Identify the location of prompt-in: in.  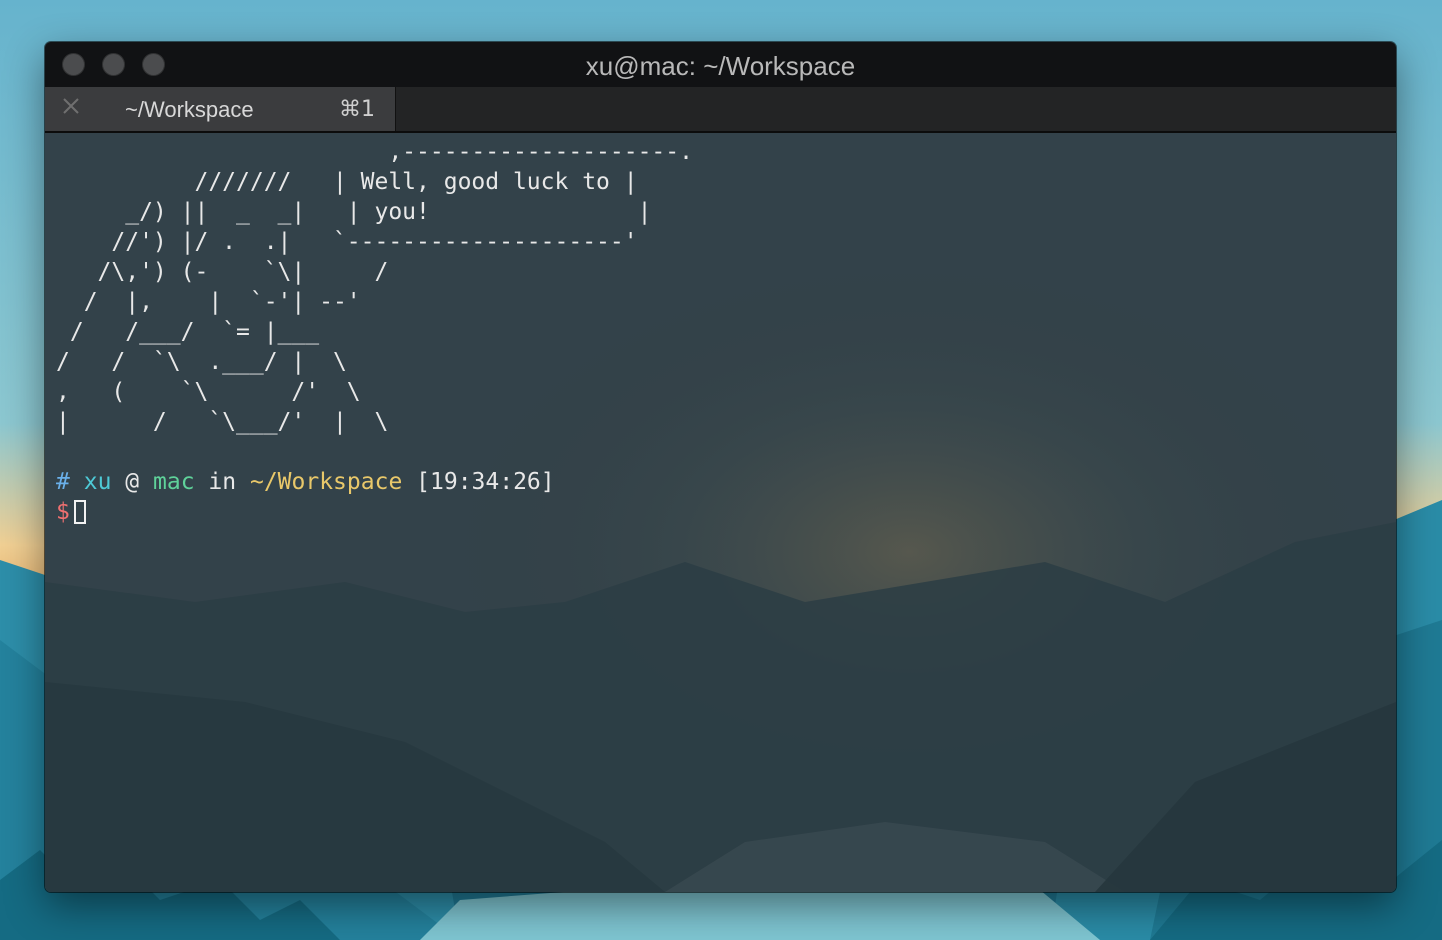
(222, 482).